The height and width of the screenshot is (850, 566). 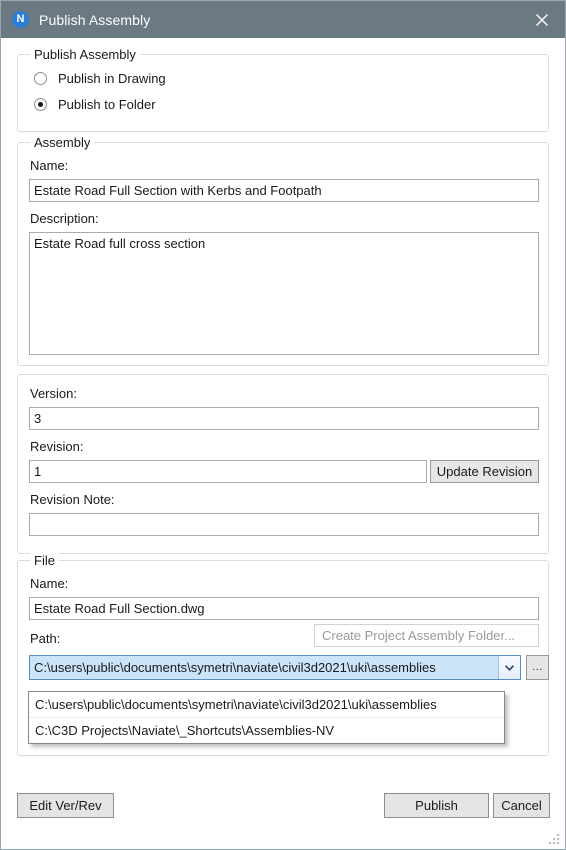 I want to click on close-icon, so click(x=542, y=19).